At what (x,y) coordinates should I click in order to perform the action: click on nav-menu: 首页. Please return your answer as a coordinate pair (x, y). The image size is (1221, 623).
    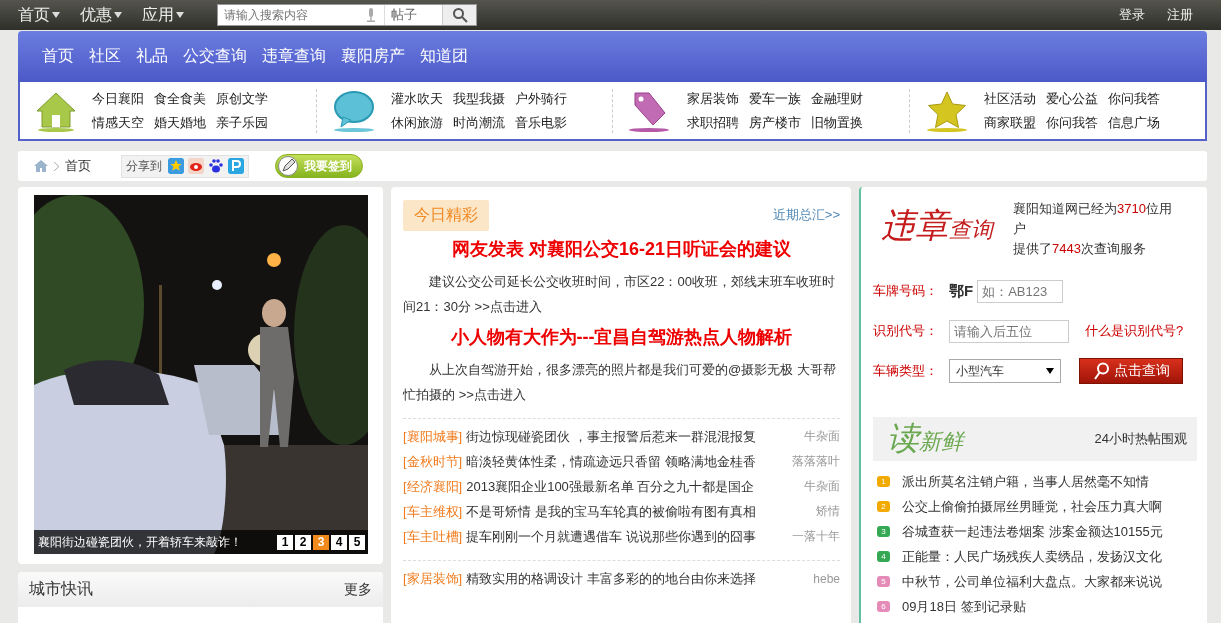
    Looking at the image, I should click on (39, 15).